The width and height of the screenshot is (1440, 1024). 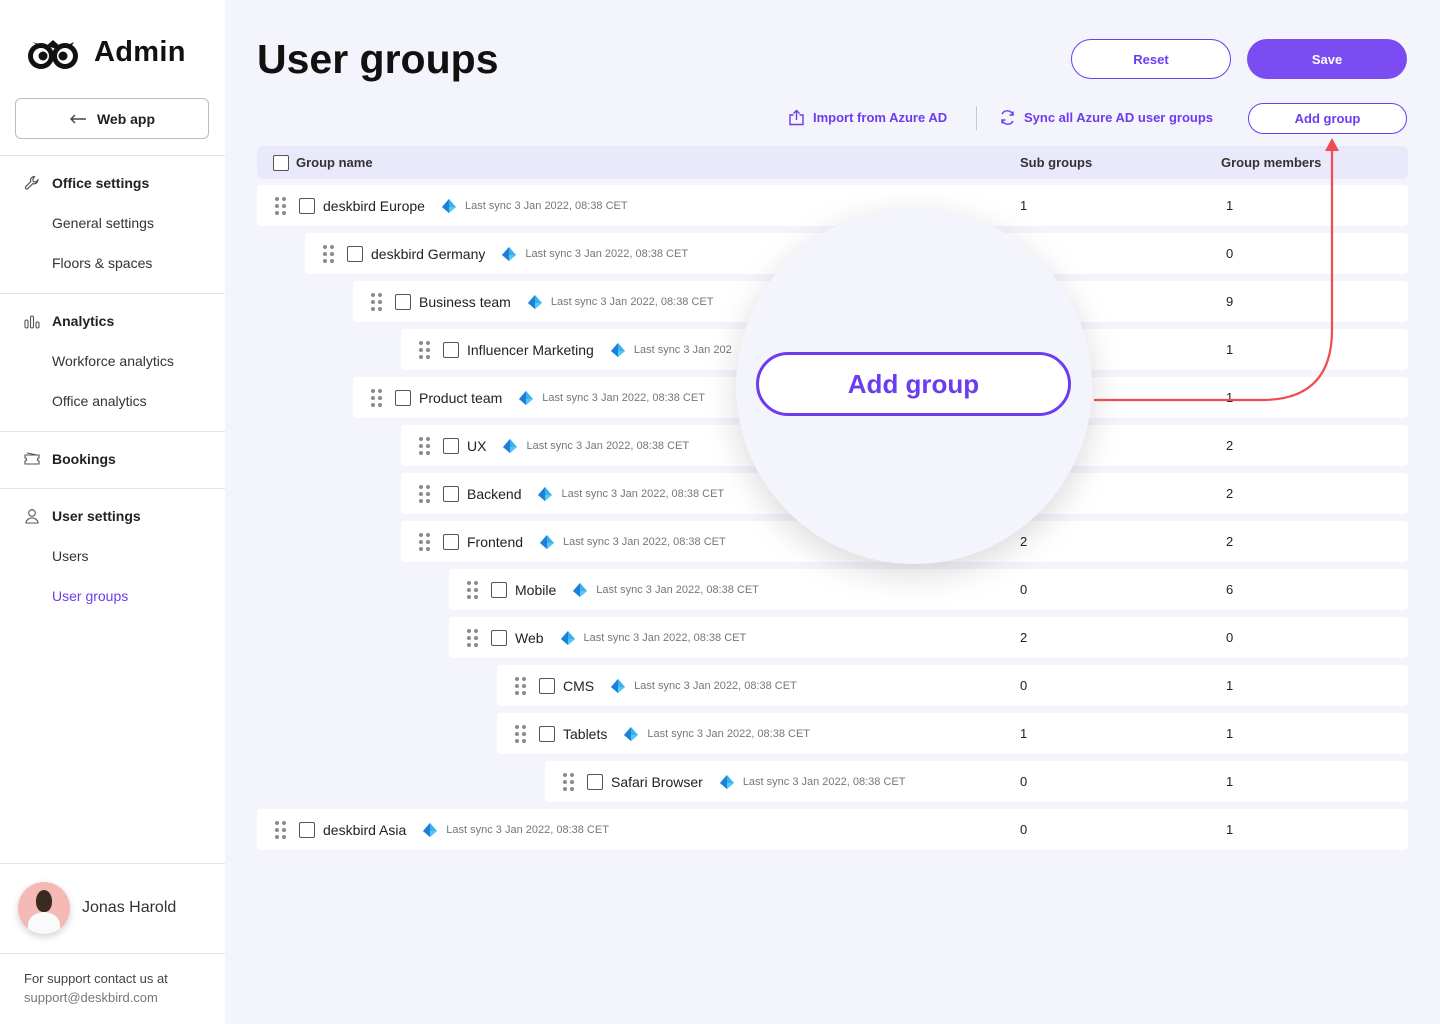 I want to click on sidebar-item-workforce-analytics: Workforce analytics, so click(x=113, y=361).